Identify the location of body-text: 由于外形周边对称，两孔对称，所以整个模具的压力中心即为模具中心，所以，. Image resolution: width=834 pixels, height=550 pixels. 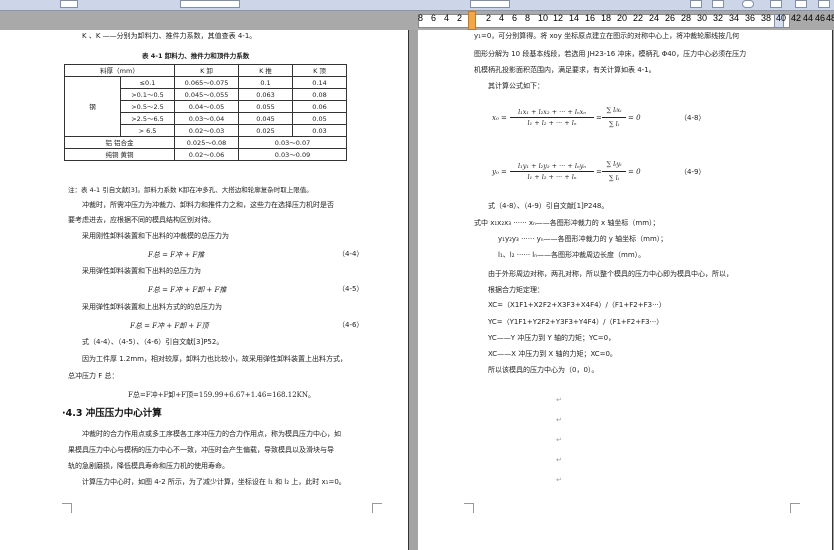
(610, 274).